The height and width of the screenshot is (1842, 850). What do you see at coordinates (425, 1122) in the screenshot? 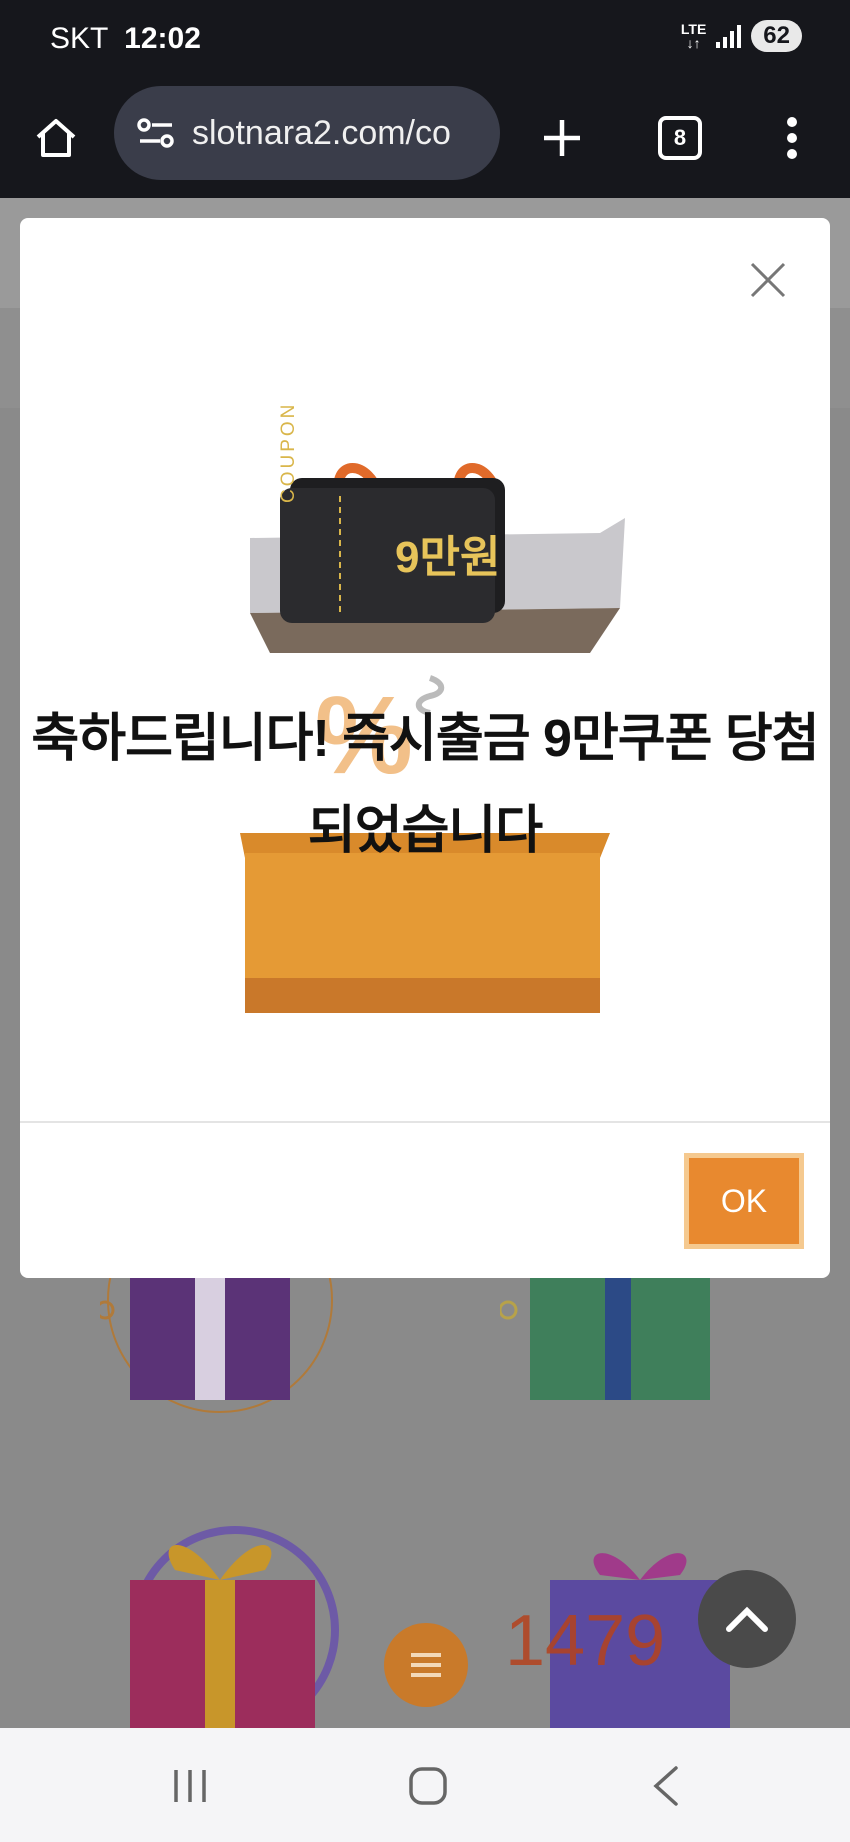
I see `modal-divider` at bounding box center [425, 1122].